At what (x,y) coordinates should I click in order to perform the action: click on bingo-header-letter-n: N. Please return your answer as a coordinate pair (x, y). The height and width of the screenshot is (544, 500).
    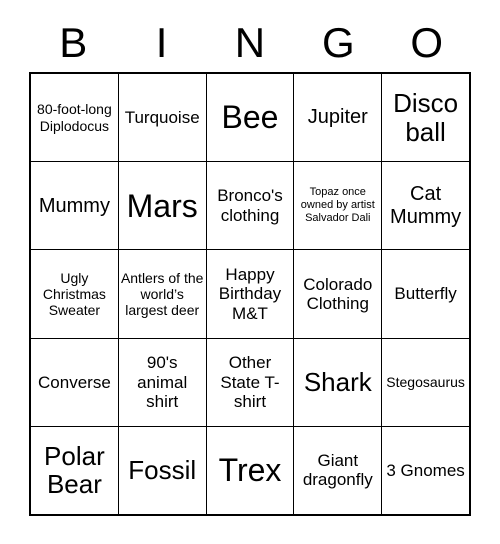
    Looking at the image, I should click on (250, 42).